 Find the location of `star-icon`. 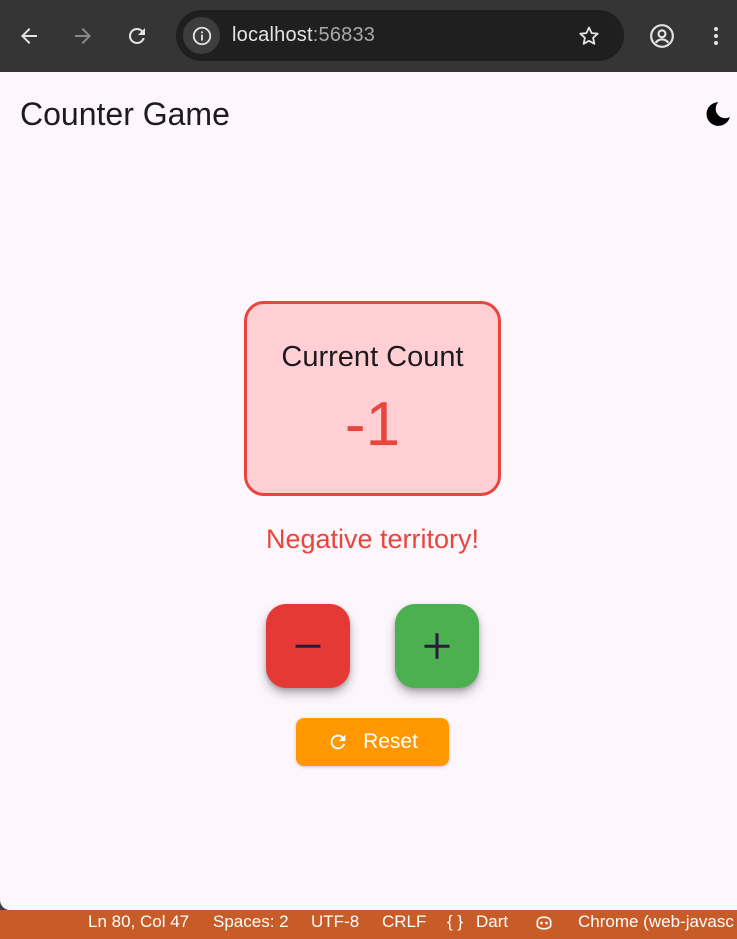

star-icon is located at coordinates (589, 35).